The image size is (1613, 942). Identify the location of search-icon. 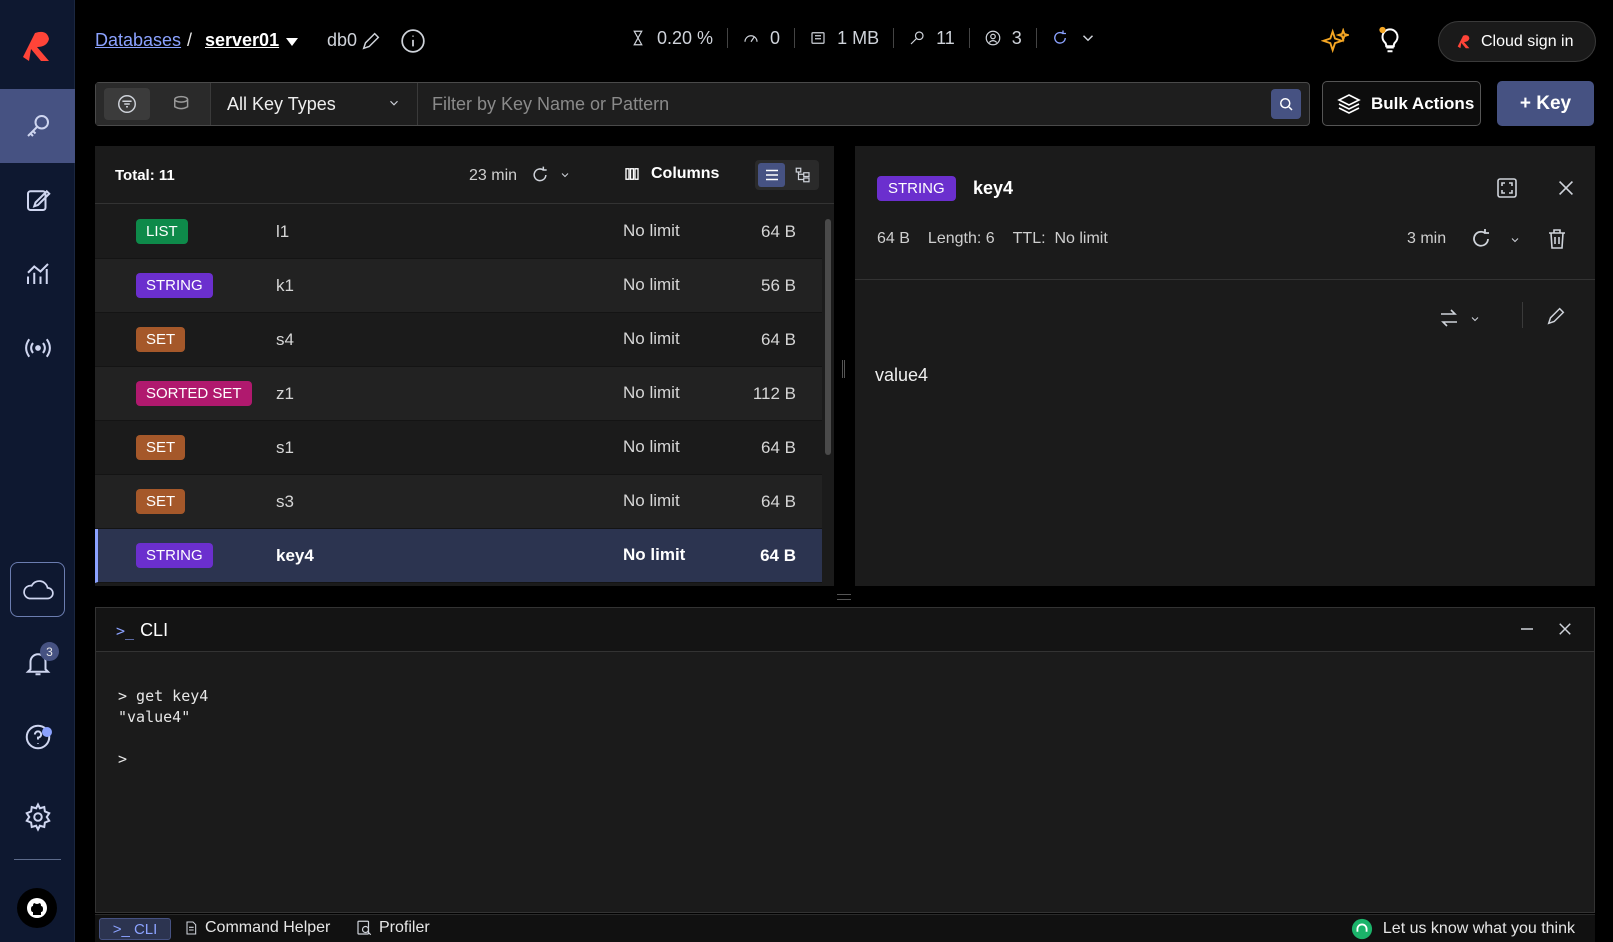
(1286, 104).